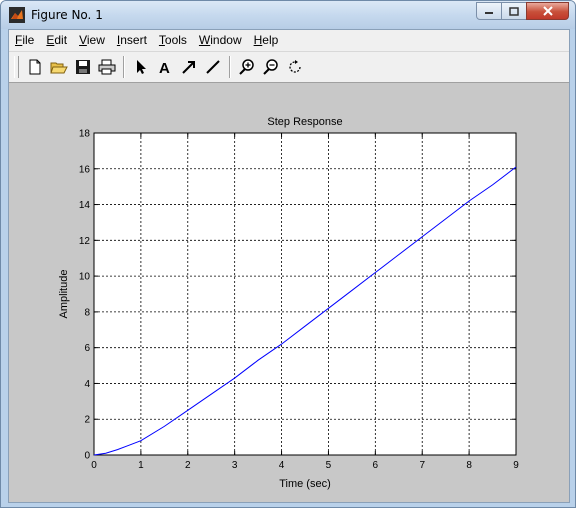 The width and height of the screenshot is (576, 508). What do you see at coordinates (305, 484) in the screenshot?
I see `x-axis-label: Time (sec)` at bounding box center [305, 484].